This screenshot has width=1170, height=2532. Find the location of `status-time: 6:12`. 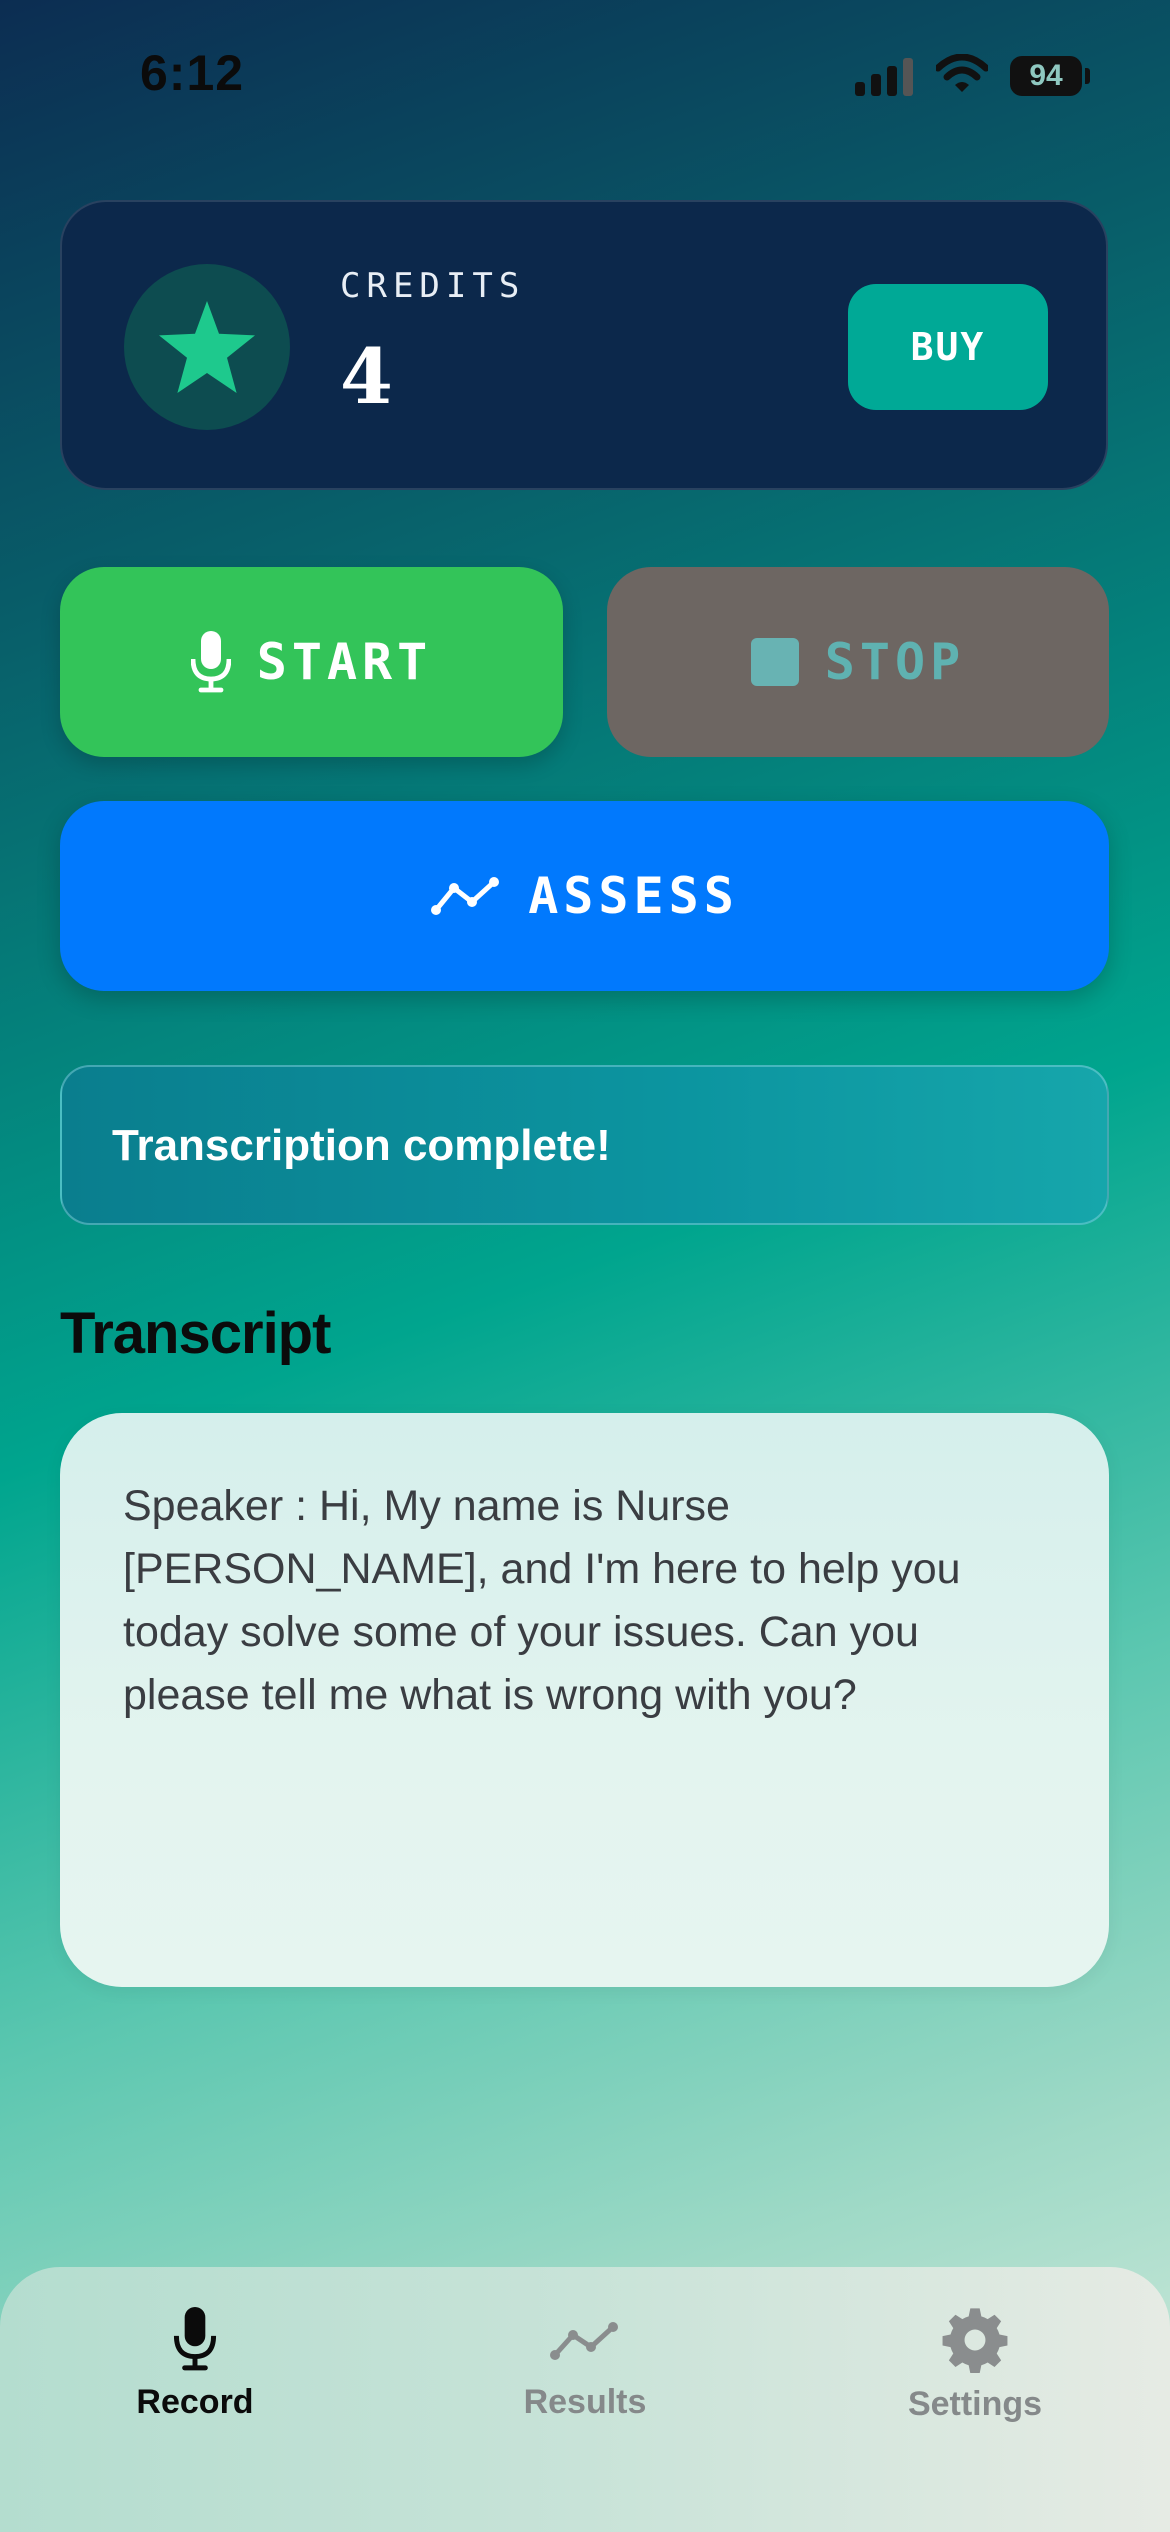

status-time: 6:12 is located at coordinates (192, 73).